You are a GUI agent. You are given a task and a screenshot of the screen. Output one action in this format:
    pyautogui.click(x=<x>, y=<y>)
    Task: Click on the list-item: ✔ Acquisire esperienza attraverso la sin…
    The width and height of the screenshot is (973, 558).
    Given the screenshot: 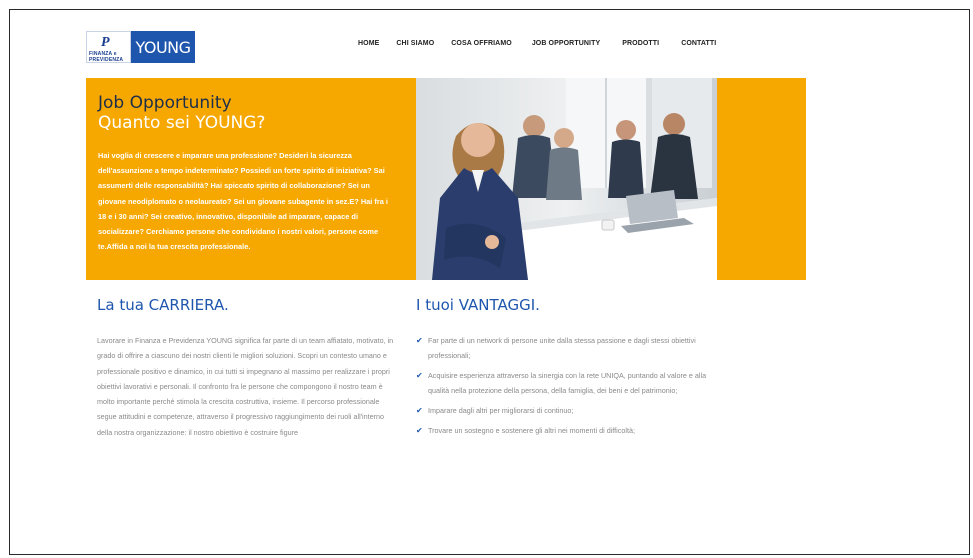 What is the action you would take?
    pyautogui.click(x=566, y=383)
    